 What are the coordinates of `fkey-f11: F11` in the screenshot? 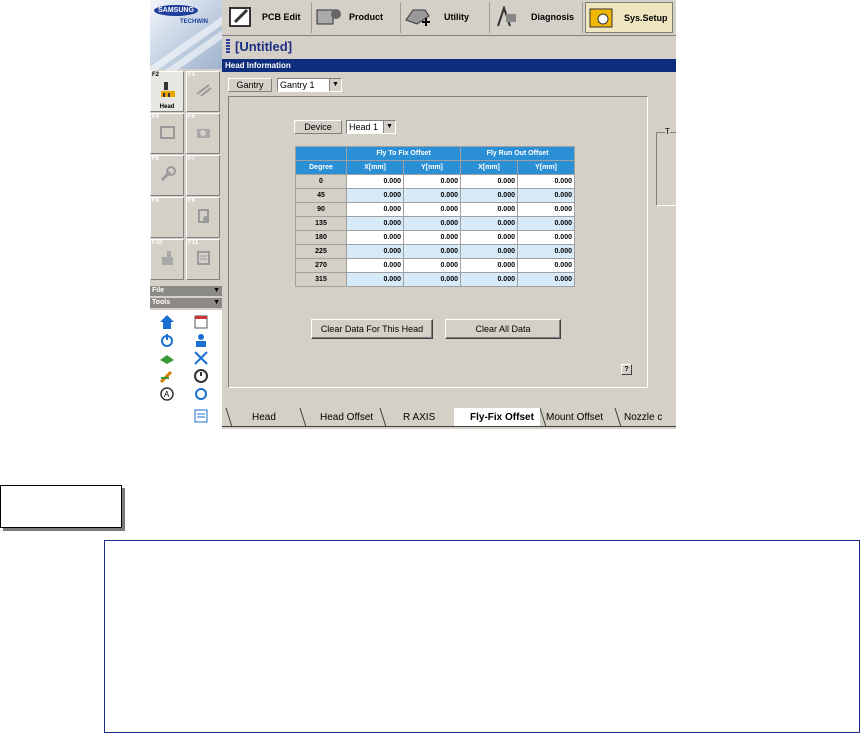 It's located at (203, 259).